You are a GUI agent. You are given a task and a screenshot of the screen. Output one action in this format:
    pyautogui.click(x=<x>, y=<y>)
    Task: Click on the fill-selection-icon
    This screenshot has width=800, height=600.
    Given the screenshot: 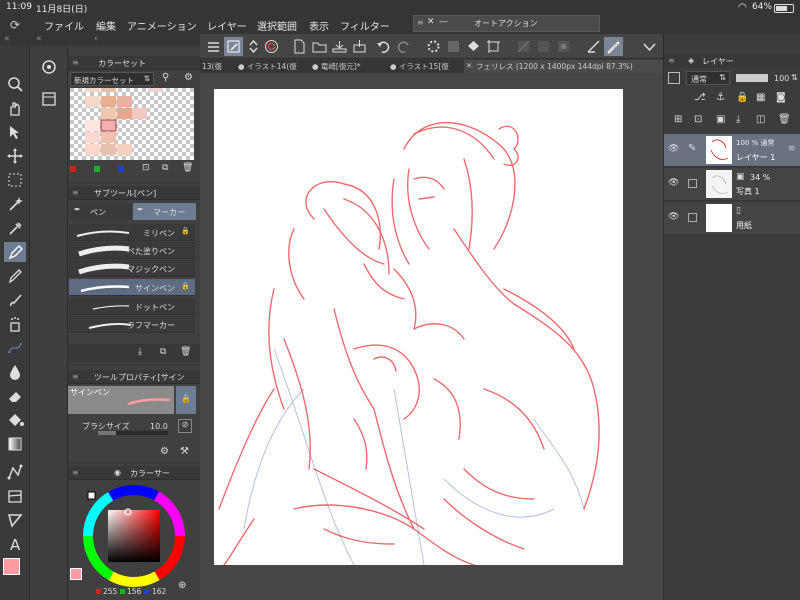 What is the action you would take?
    pyautogui.click(x=473, y=46)
    